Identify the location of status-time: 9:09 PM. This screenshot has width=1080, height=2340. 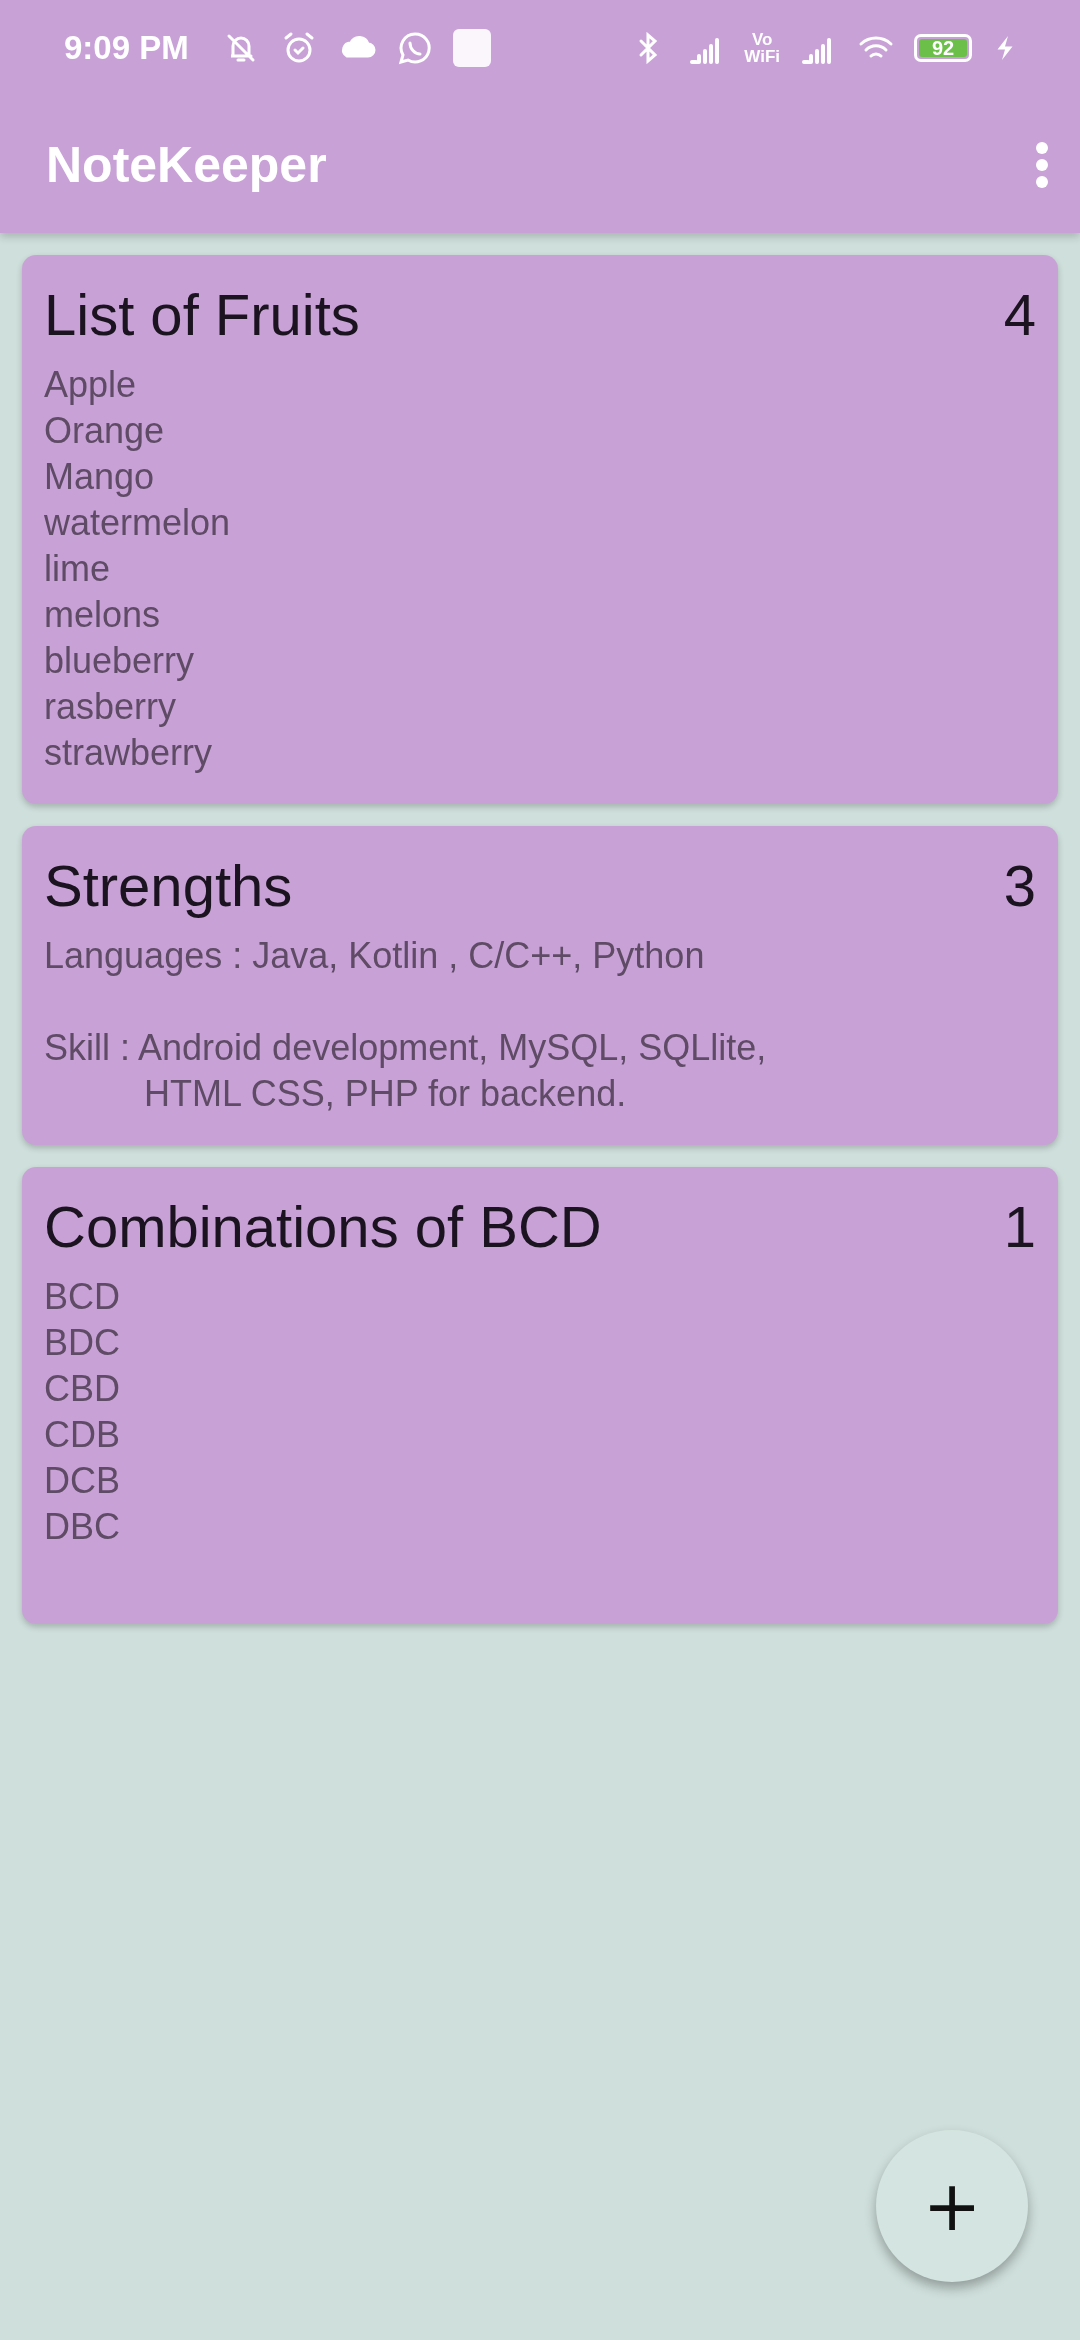
(126, 48).